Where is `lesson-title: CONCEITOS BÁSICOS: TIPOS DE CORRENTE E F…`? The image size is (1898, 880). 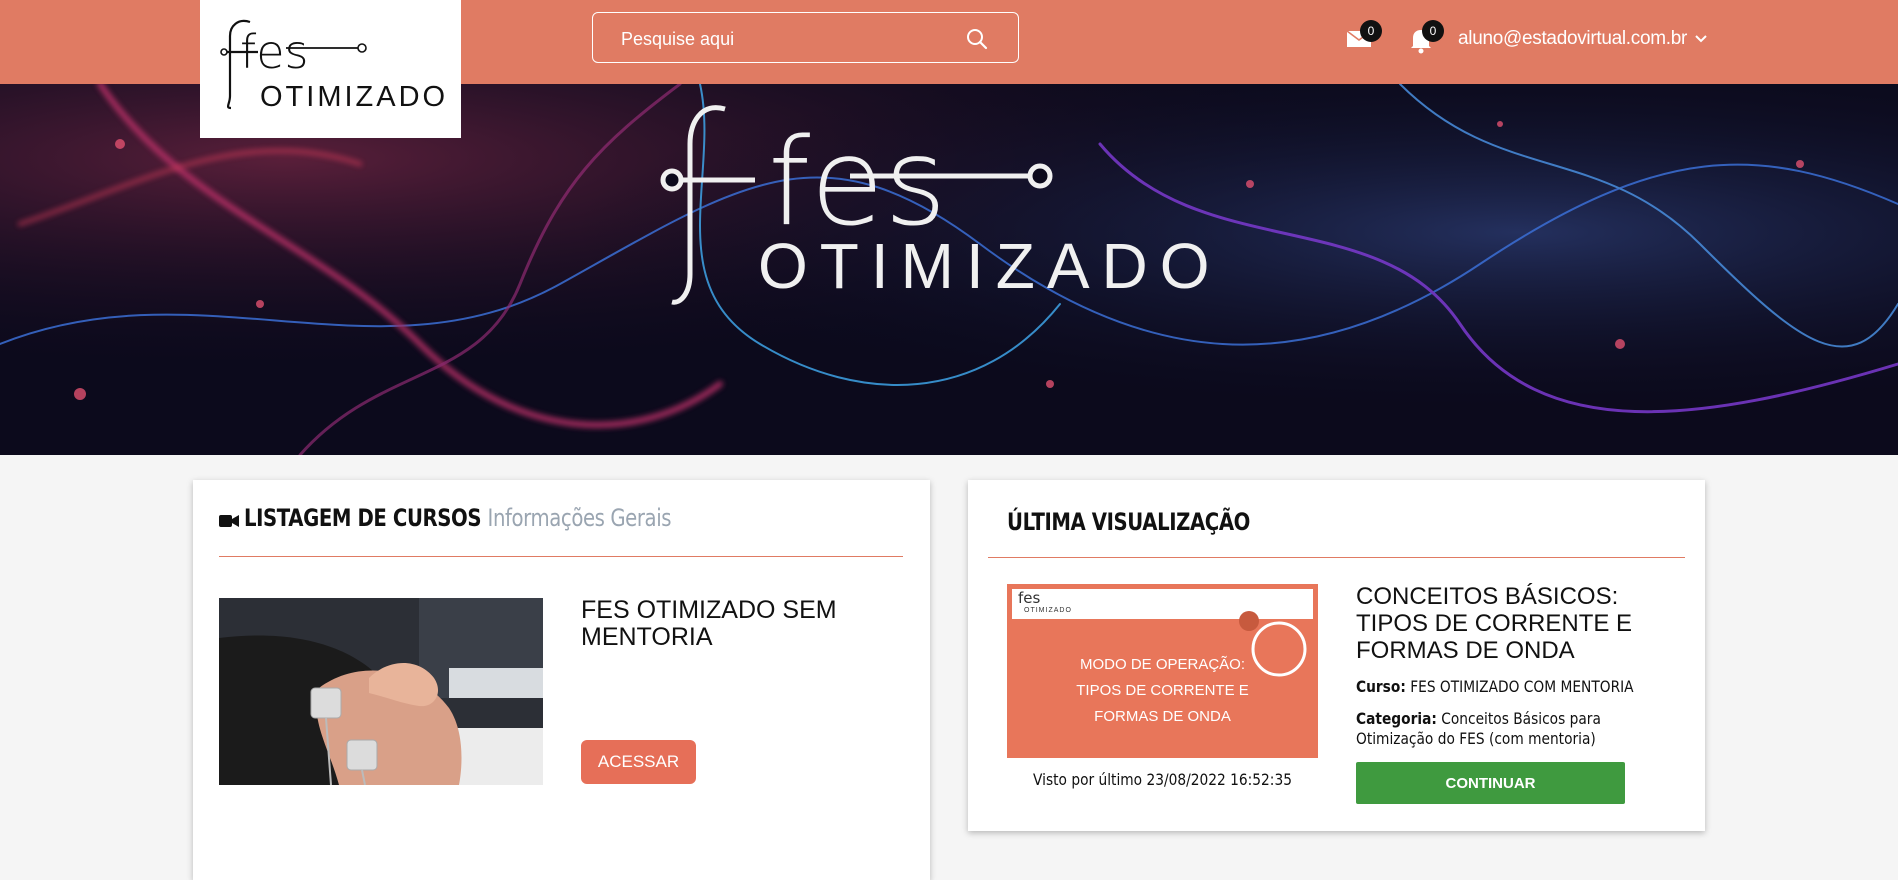
lesson-title: CONCEITOS BÁSICOS: TIPOS DE CORRENTE E F… is located at coordinates (1506, 623).